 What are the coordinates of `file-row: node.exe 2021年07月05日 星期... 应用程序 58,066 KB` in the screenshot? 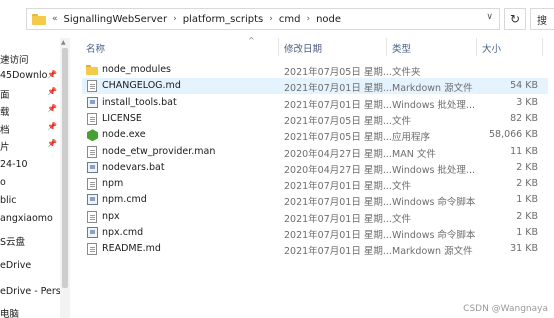 It's located at (315, 135).